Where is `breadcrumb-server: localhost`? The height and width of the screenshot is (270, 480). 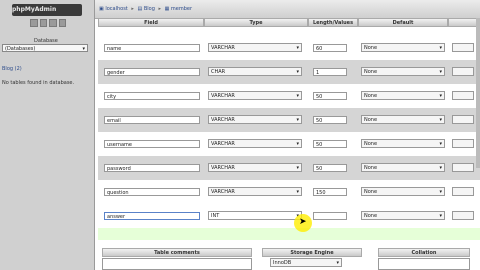
breadcrumb-server: localhost is located at coordinates (116, 9).